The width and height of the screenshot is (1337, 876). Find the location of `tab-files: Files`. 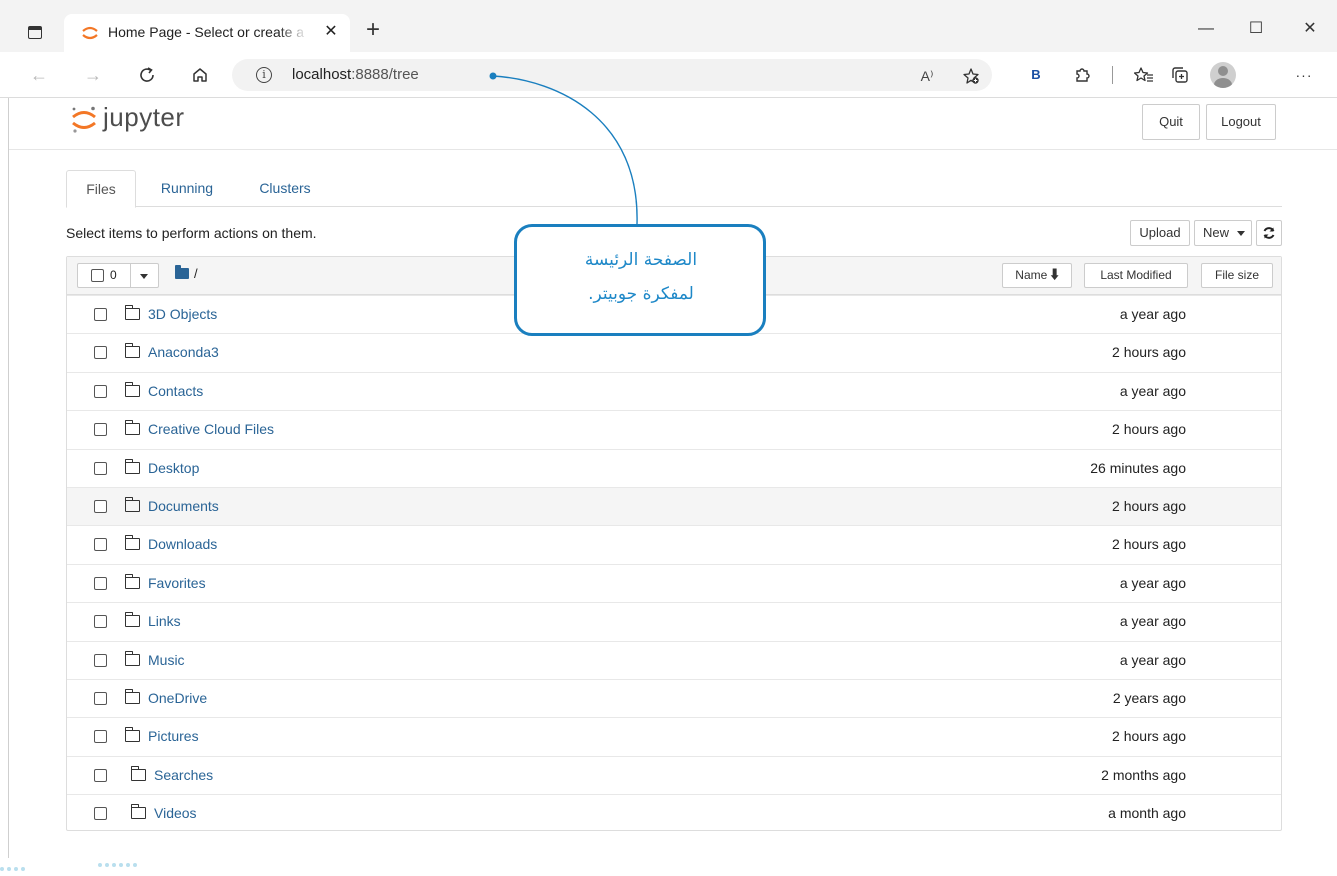

tab-files: Files is located at coordinates (101, 189).